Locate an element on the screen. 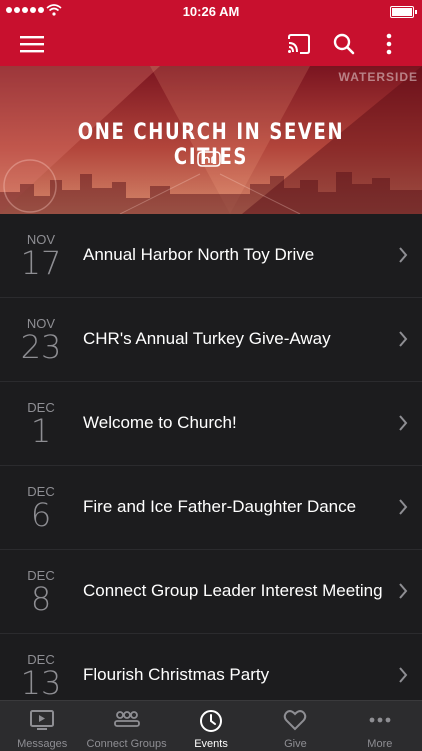  vertical-dots-icon is located at coordinates (389, 44).